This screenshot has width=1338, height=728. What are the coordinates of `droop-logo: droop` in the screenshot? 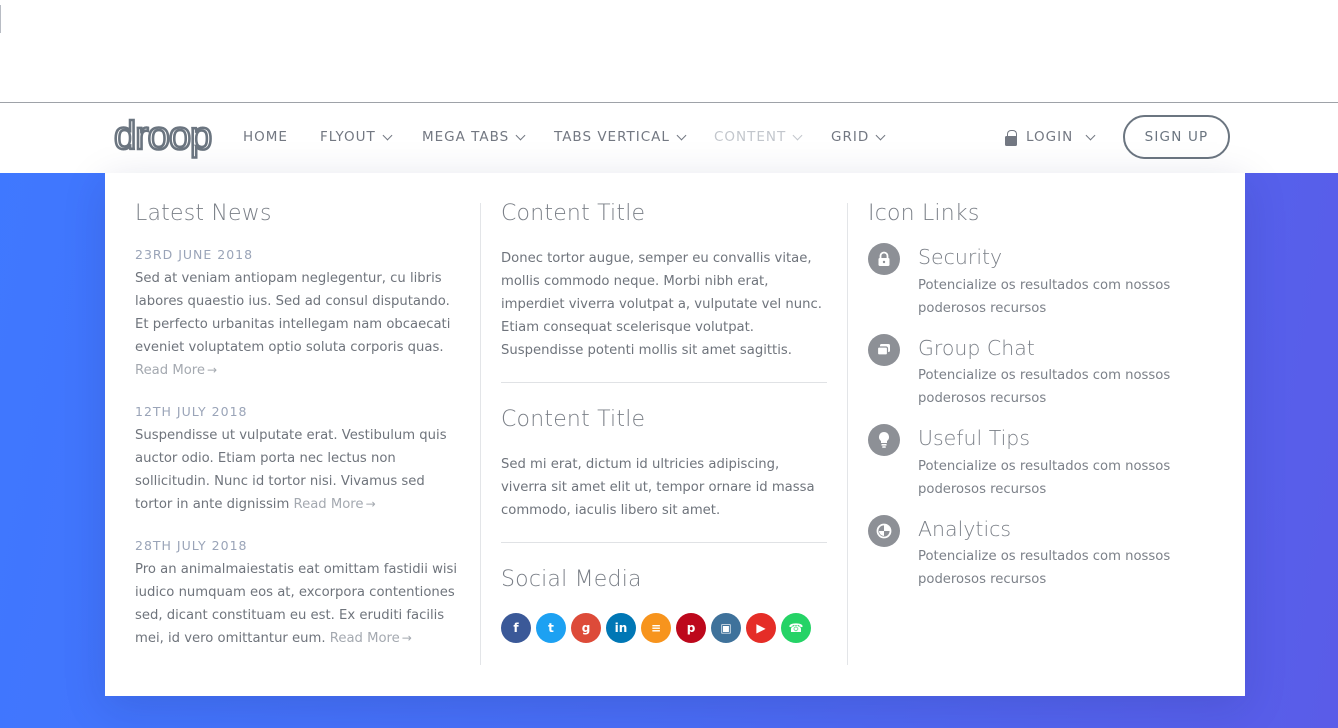 It's located at (164, 138).